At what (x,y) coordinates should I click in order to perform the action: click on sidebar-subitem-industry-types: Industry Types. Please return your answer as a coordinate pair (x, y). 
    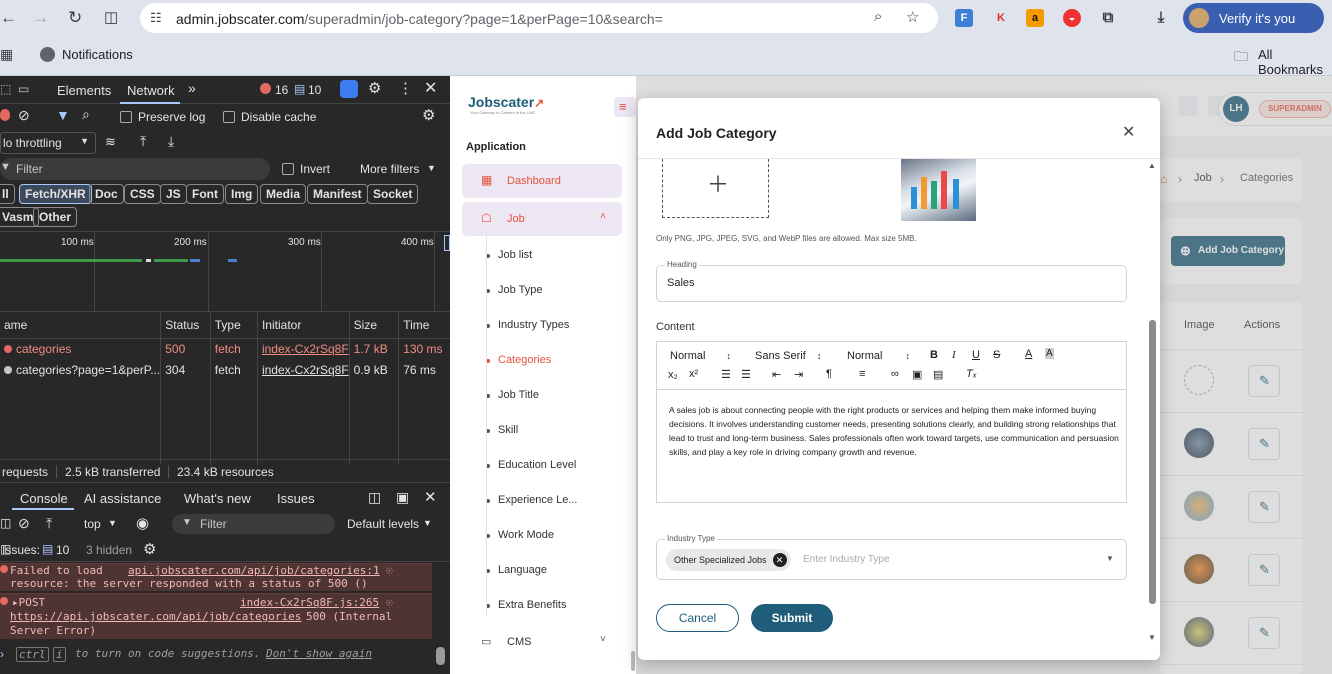
    Looking at the image, I should click on (527, 325).